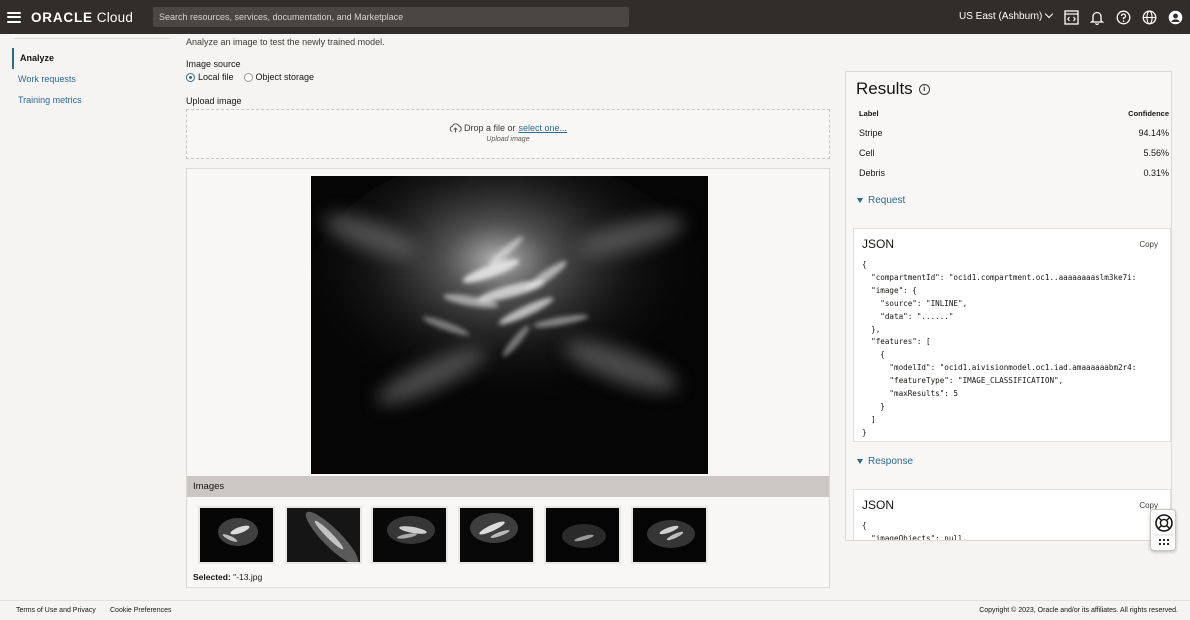 The width and height of the screenshot is (1190, 620). I want to click on brand-oracle: ORACLE, so click(62, 17).